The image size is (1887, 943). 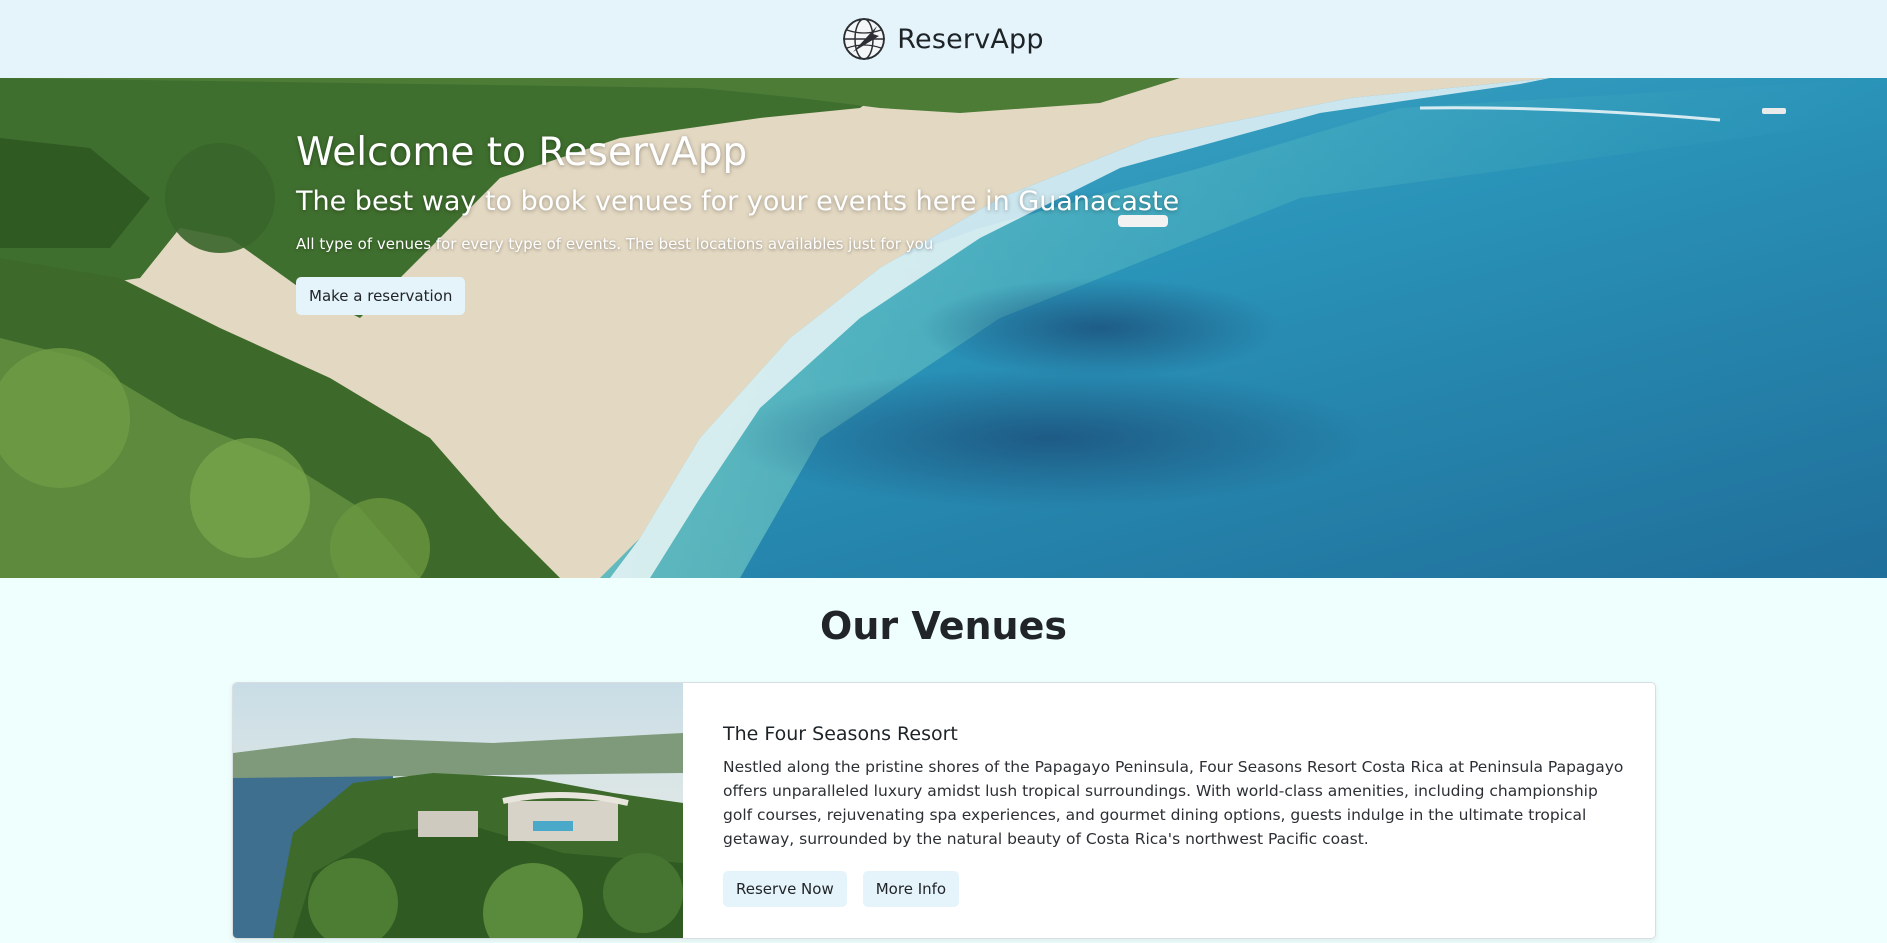 I want to click on brand-name: ReservApp, so click(x=970, y=39).